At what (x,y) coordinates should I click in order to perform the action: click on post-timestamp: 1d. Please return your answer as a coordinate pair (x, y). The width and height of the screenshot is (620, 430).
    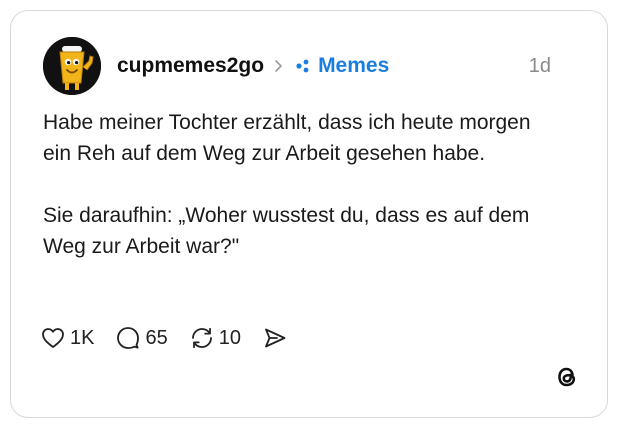
    Looking at the image, I should click on (539, 66).